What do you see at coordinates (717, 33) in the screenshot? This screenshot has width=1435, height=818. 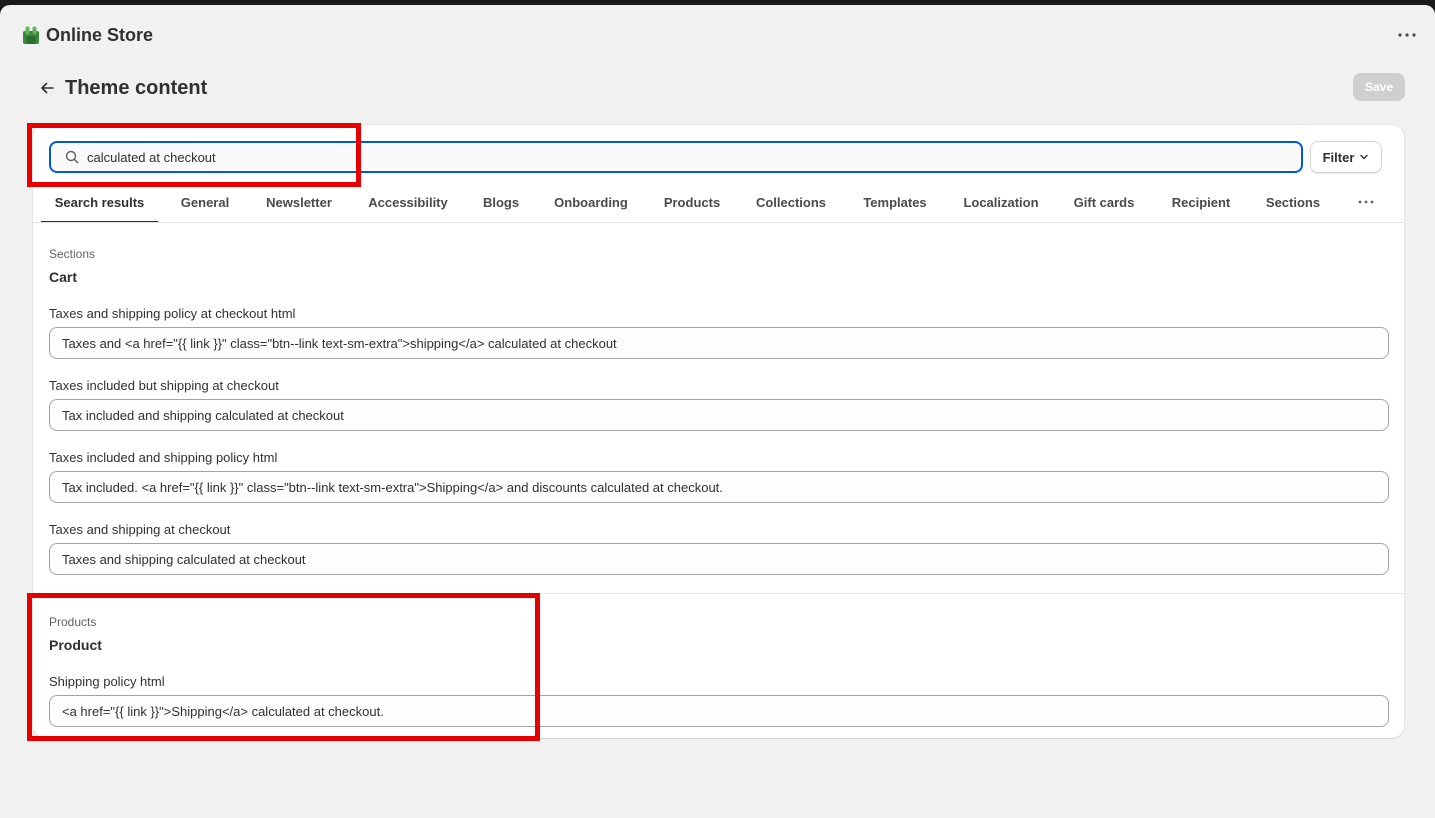 I see `top-bar: Online Store` at bounding box center [717, 33].